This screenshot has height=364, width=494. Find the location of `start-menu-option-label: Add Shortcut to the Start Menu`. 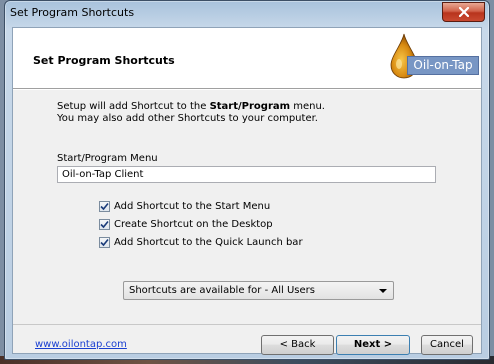

start-menu-option-label: Add Shortcut to the Start Menu is located at coordinates (192, 206).